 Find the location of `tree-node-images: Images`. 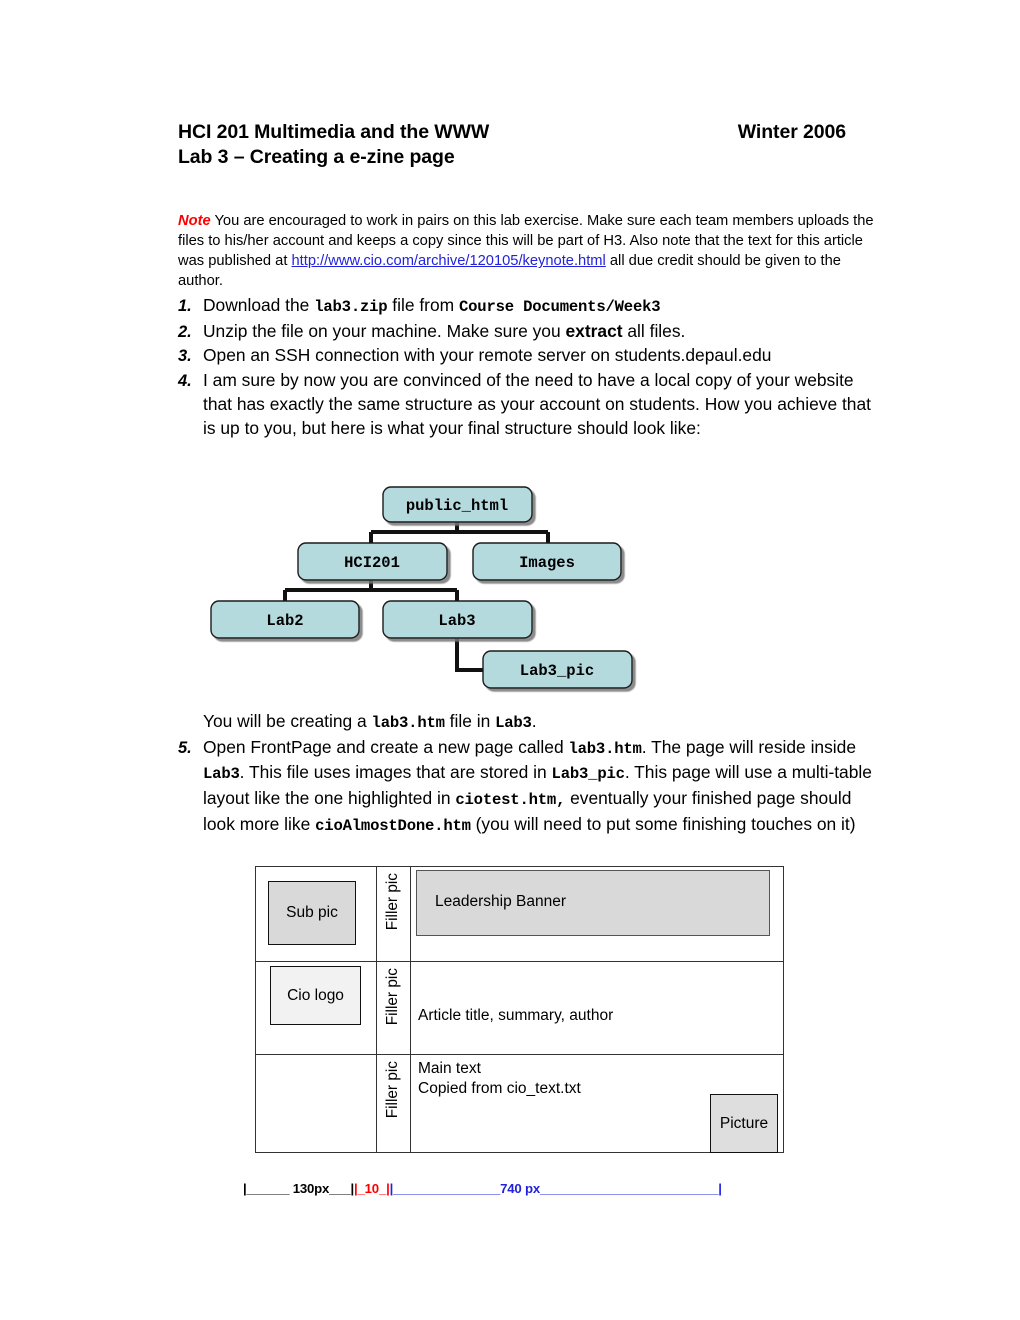

tree-node-images: Images is located at coordinates (547, 561).